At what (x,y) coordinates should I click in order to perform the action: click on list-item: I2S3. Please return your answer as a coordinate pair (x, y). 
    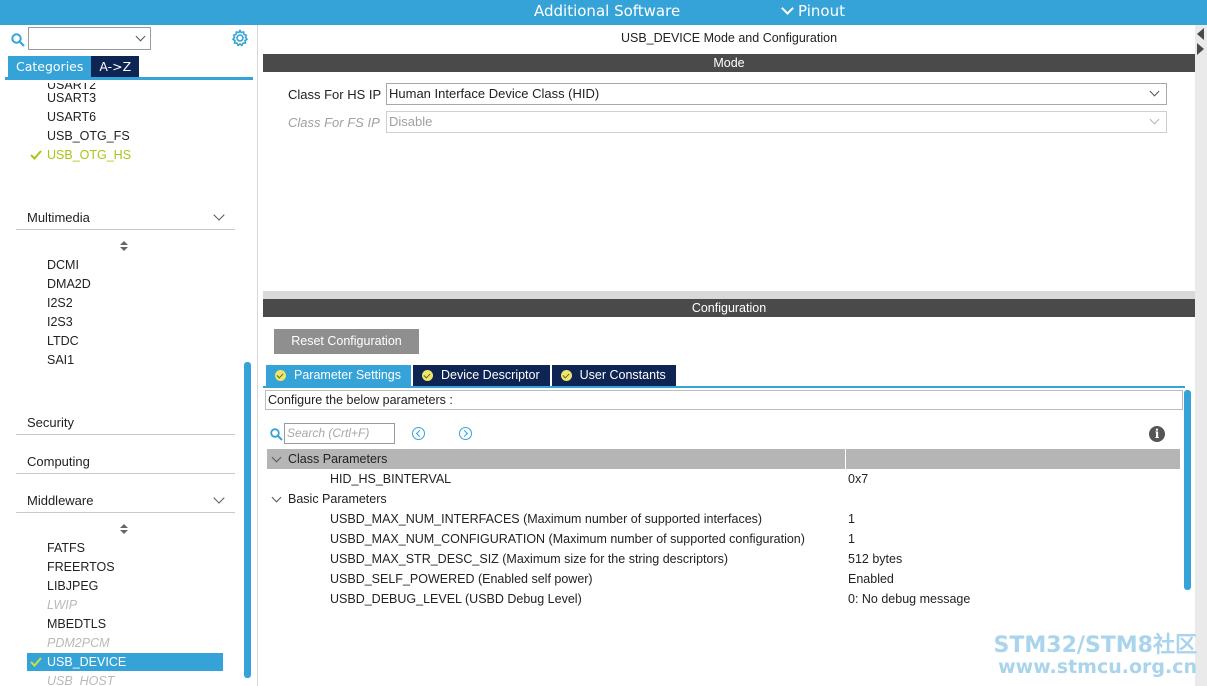
    Looking at the image, I should click on (60, 322).